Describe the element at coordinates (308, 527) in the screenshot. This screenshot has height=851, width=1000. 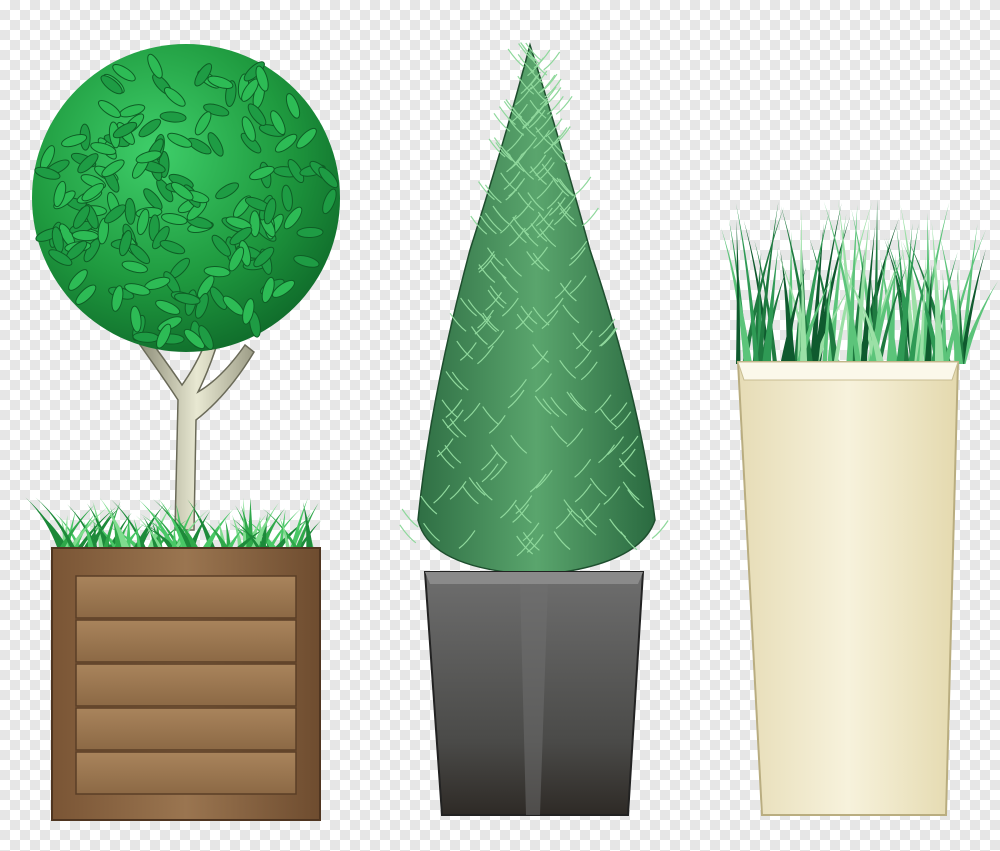
I see `grass-blade` at that location.